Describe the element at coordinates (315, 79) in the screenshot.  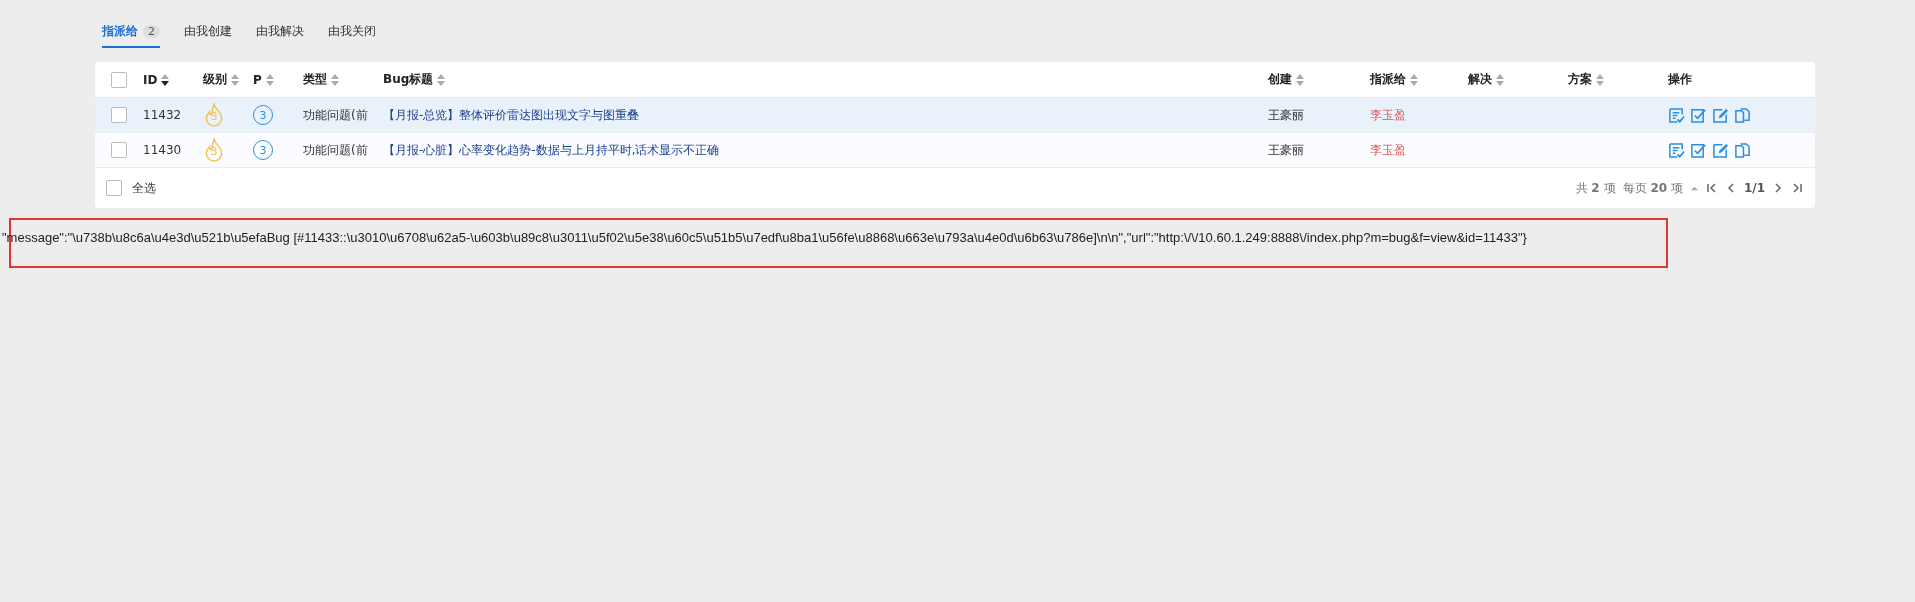
I see `column-header: 类型` at that location.